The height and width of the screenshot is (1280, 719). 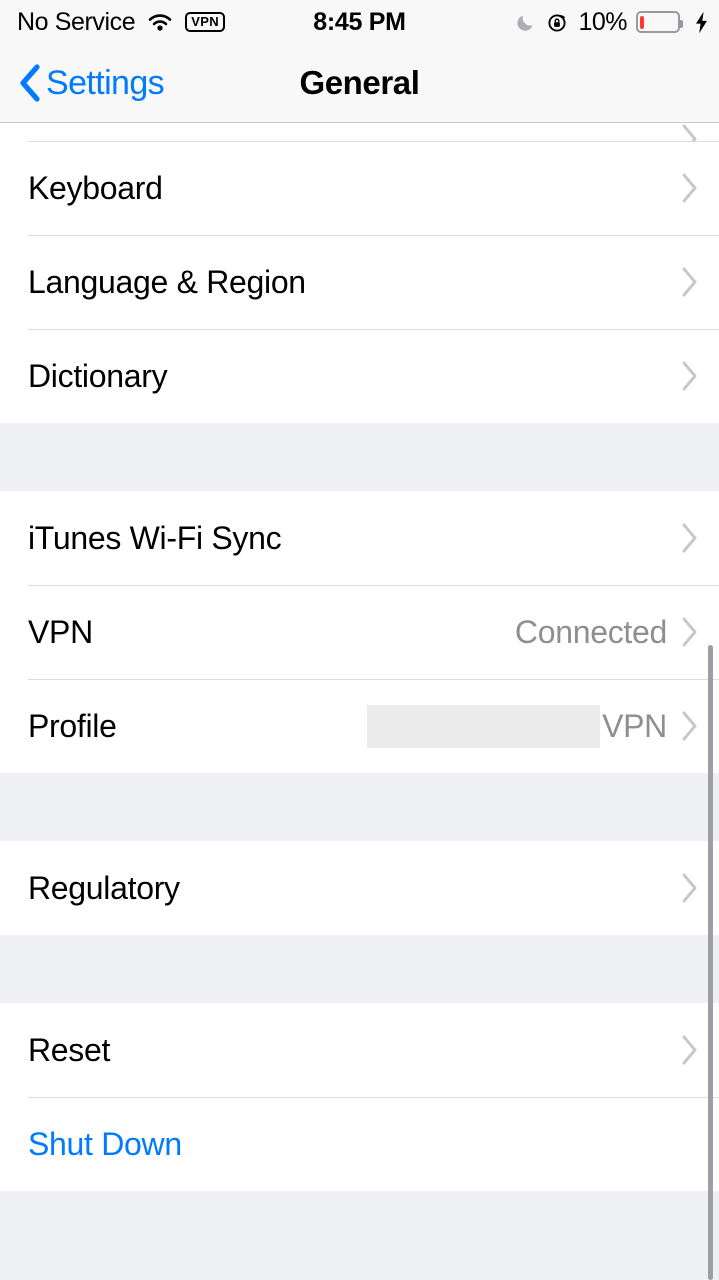 I want to click on list-item-label: iTunes Wi-Fi Sync, so click(x=155, y=537).